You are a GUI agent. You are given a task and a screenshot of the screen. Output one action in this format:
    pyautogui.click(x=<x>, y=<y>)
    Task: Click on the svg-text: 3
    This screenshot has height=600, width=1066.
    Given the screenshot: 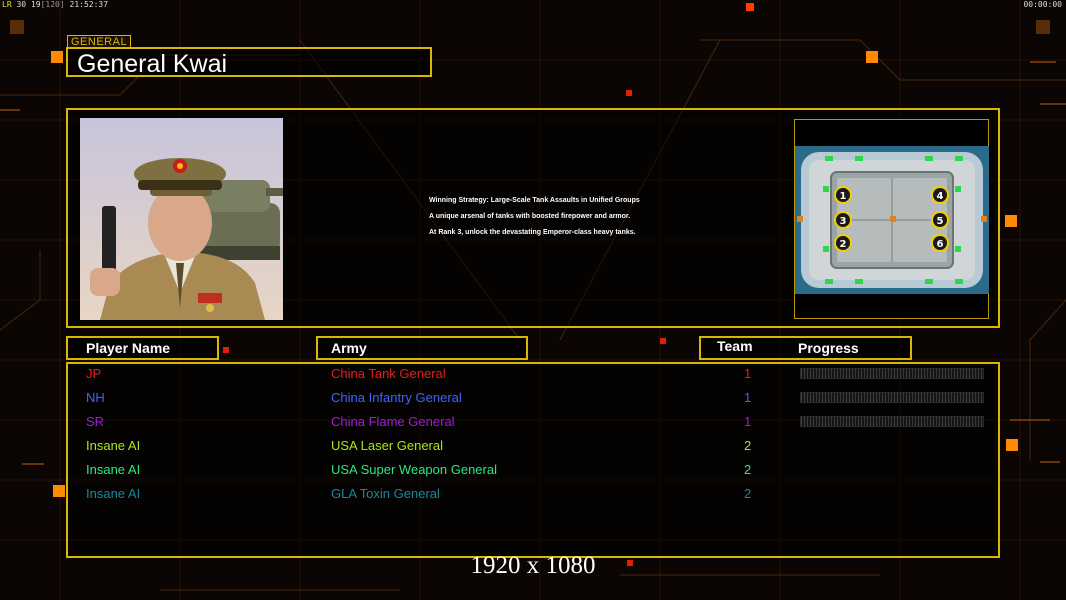 What is the action you would take?
    pyautogui.click(x=843, y=221)
    